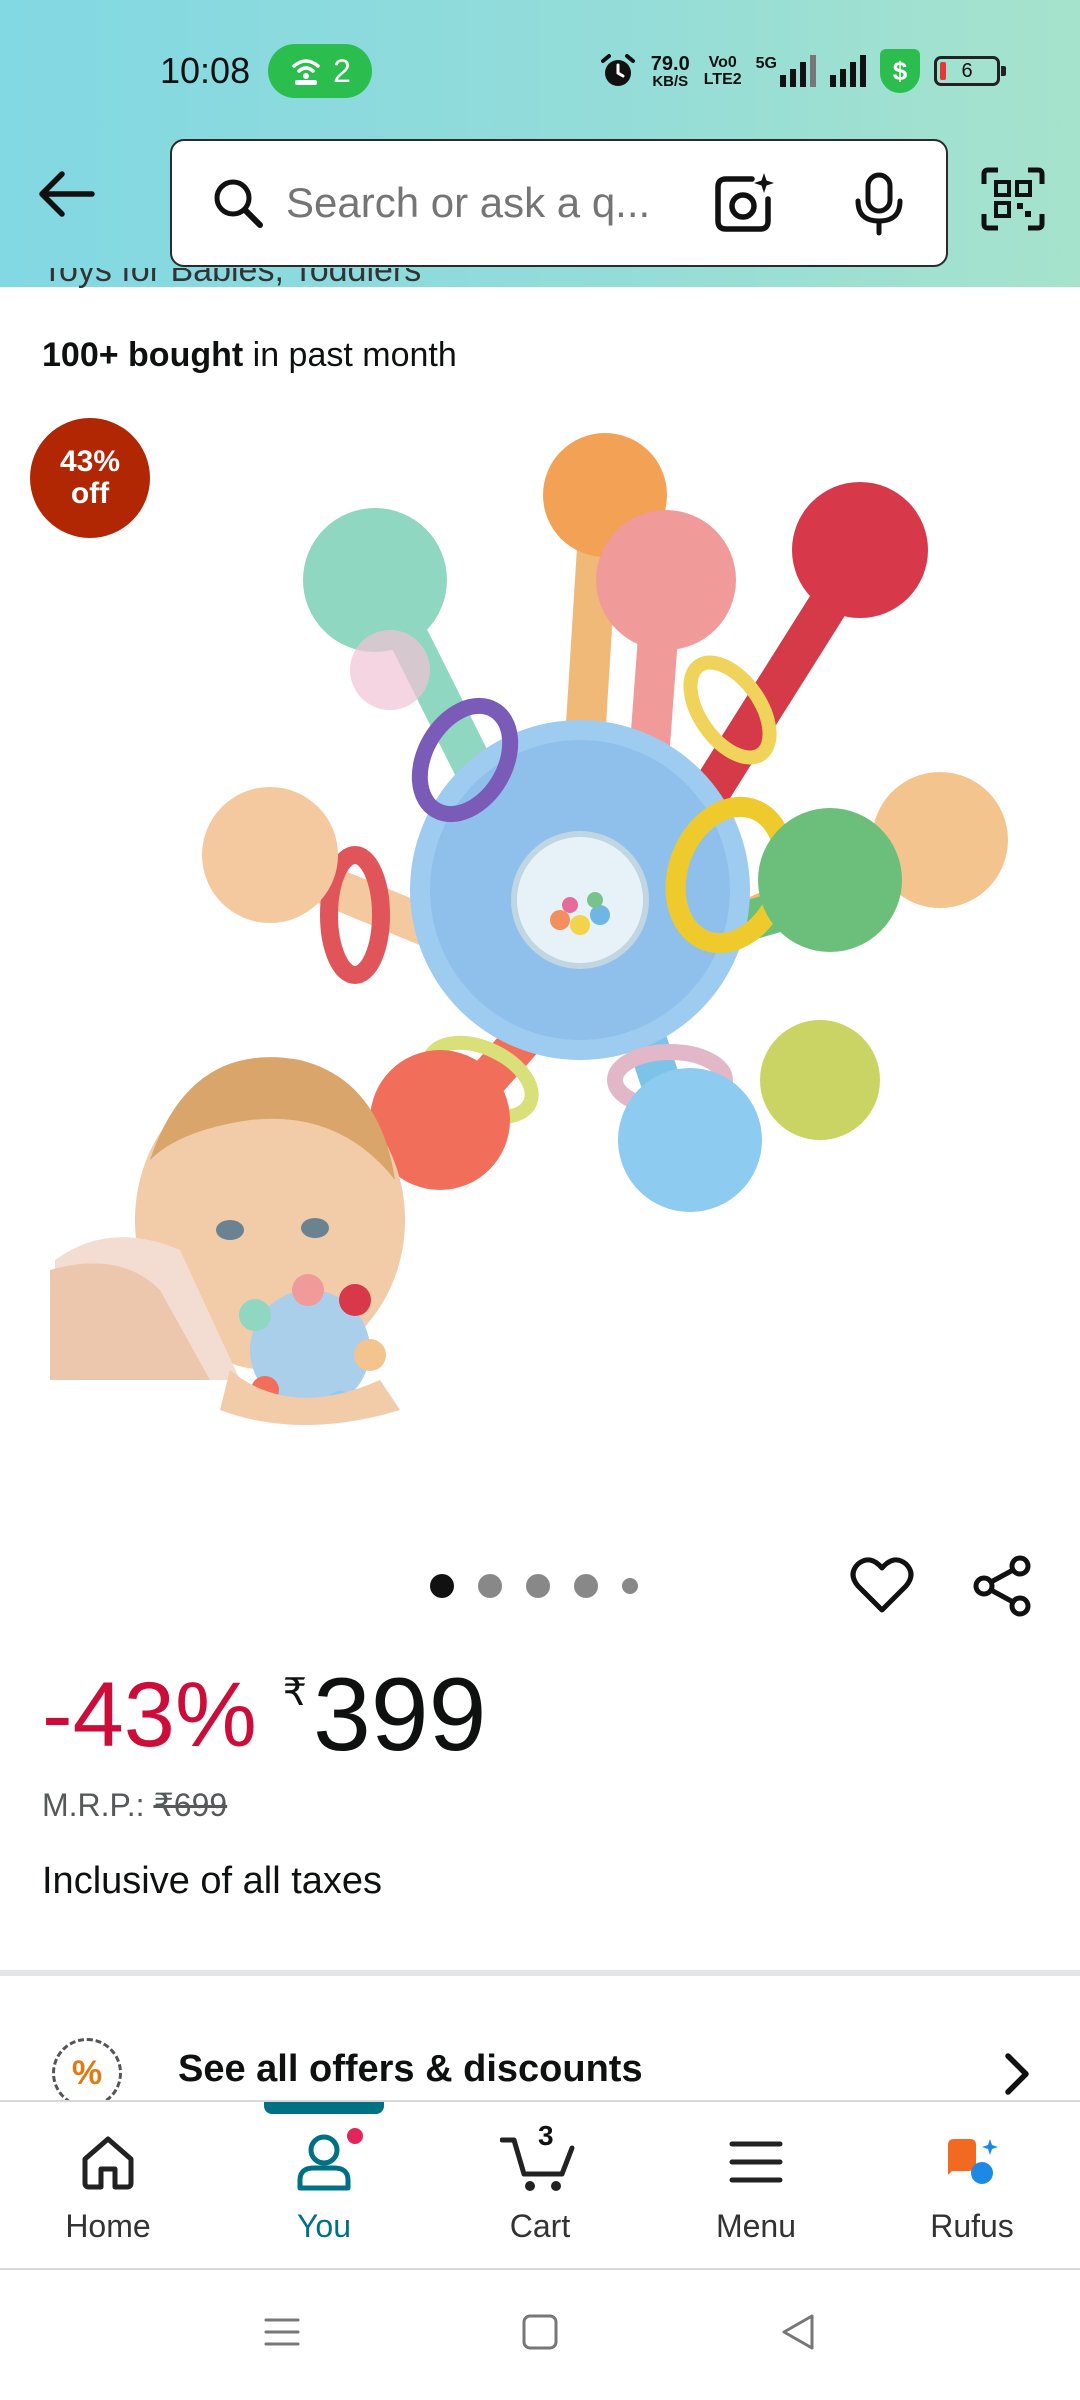  I want to click on offers-label: See all offers & discounts, so click(410, 2069).